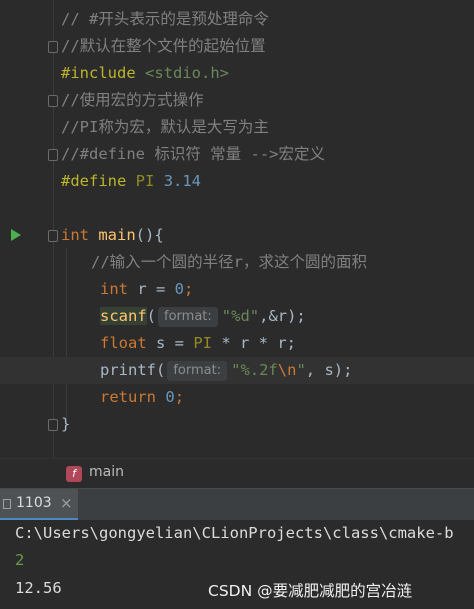 The height and width of the screenshot is (609, 474). Describe the element at coordinates (66, 503) in the screenshot. I see `close-icon: ×` at that location.